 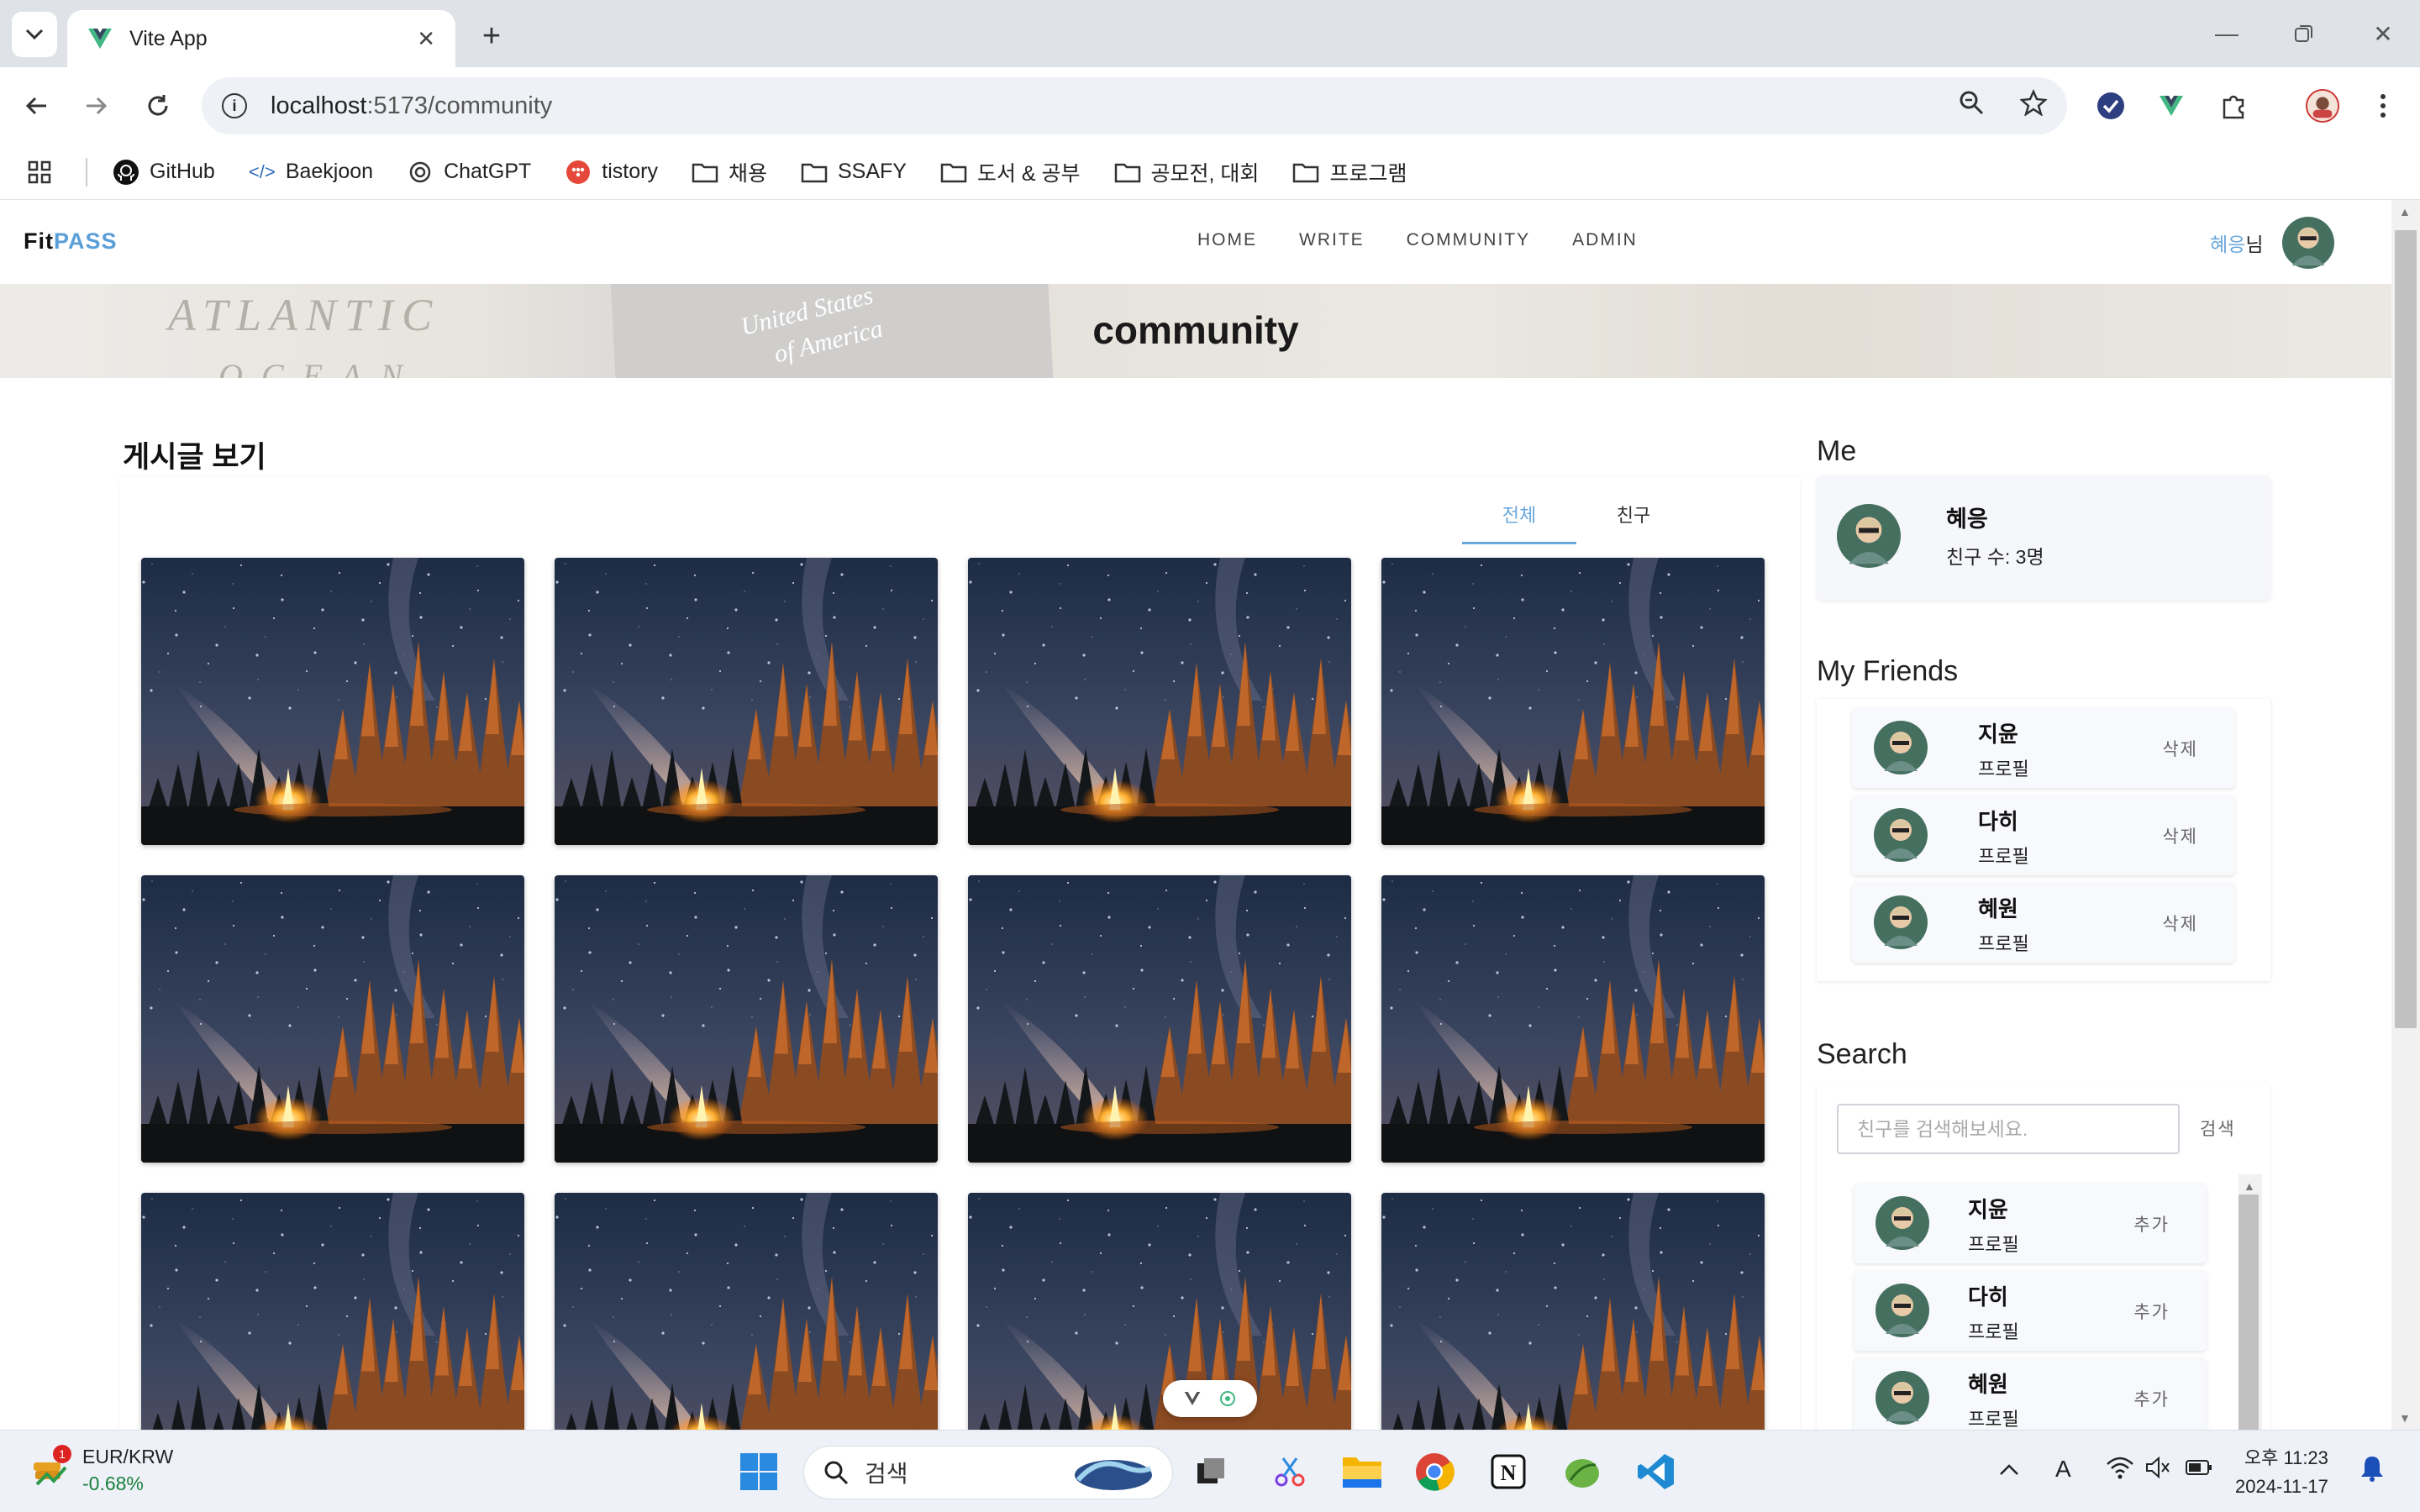 I want to click on vue-devtools-floating-button, so click(x=1210, y=1398).